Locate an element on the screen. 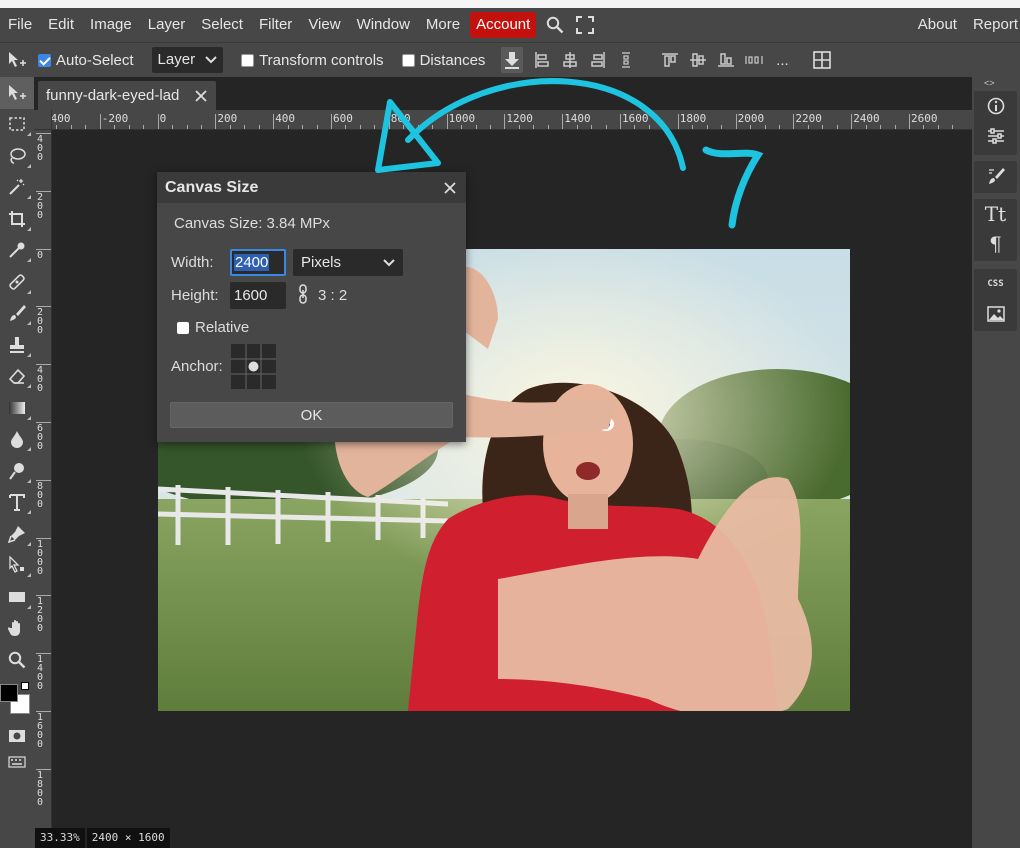 The width and height of the screenshot is (1020, 848). align-bottom-icon is located at coordinates (726, 60).